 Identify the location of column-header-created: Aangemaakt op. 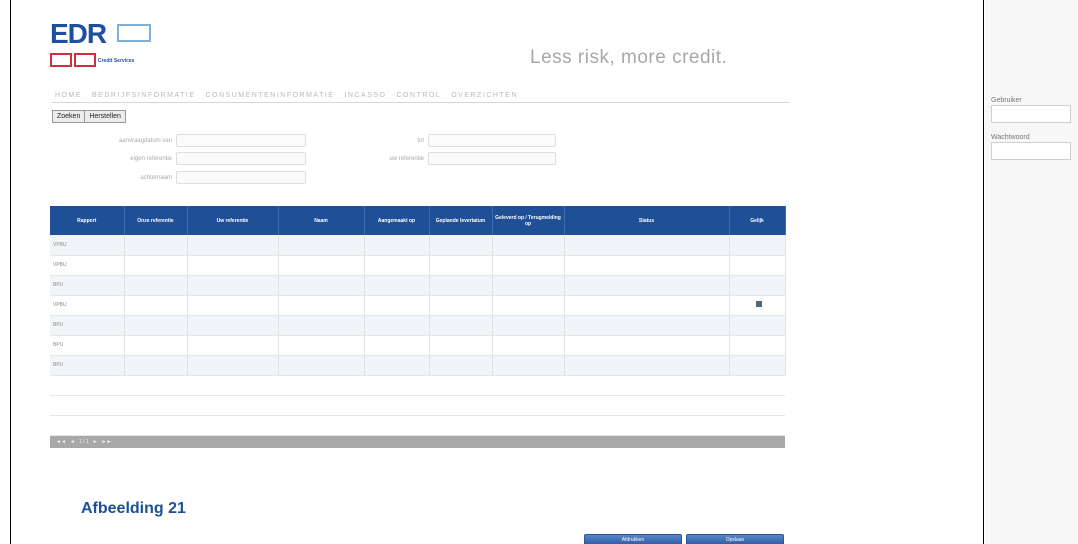
(397, 220).